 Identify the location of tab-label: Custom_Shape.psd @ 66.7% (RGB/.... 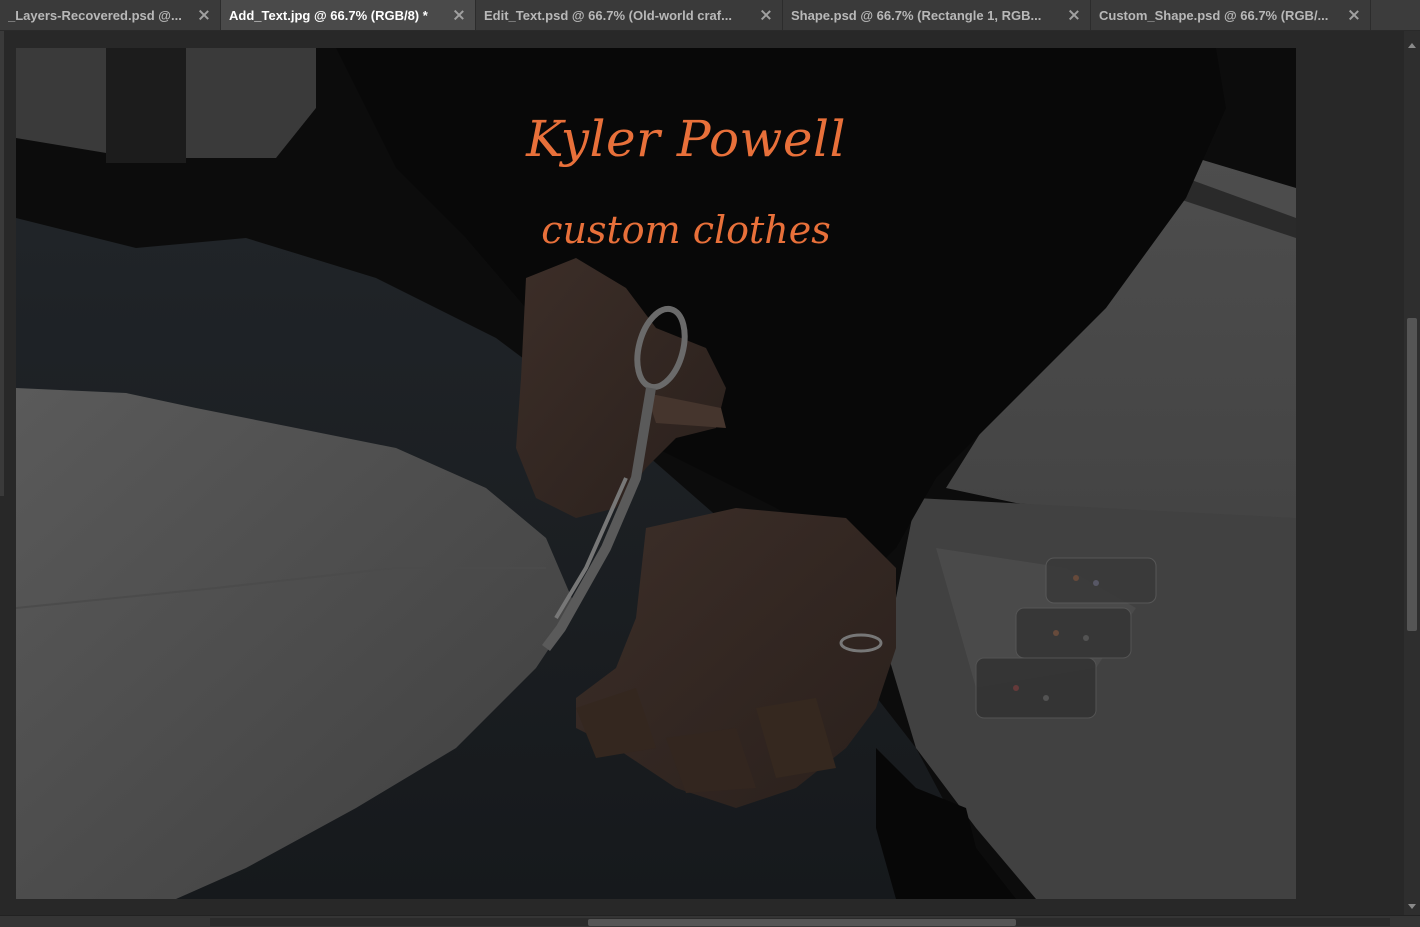
(1214, 15).